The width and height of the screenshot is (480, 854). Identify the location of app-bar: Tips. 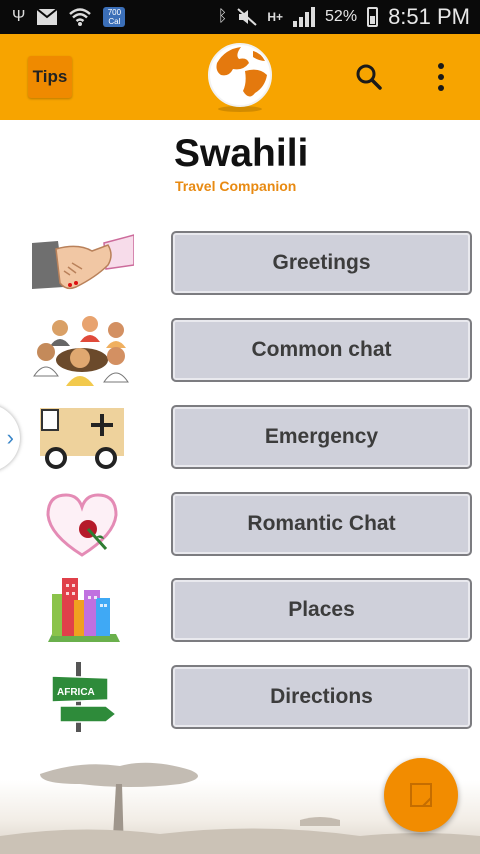
(240, 77).